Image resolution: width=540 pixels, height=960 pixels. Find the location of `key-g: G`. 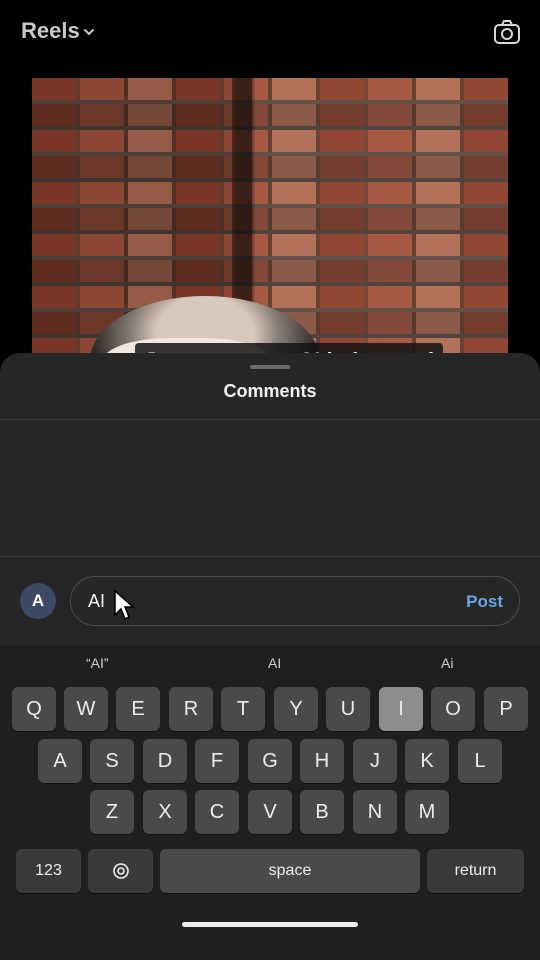

key-g: G is located at coordinates (270, 761).